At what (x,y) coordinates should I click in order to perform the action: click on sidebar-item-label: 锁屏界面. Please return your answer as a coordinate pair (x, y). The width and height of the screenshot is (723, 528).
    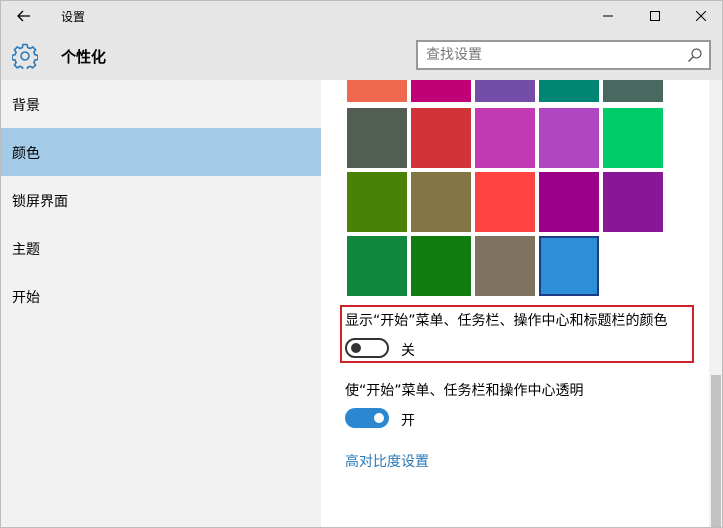
    Looking at the image, I should click on (40, 202).